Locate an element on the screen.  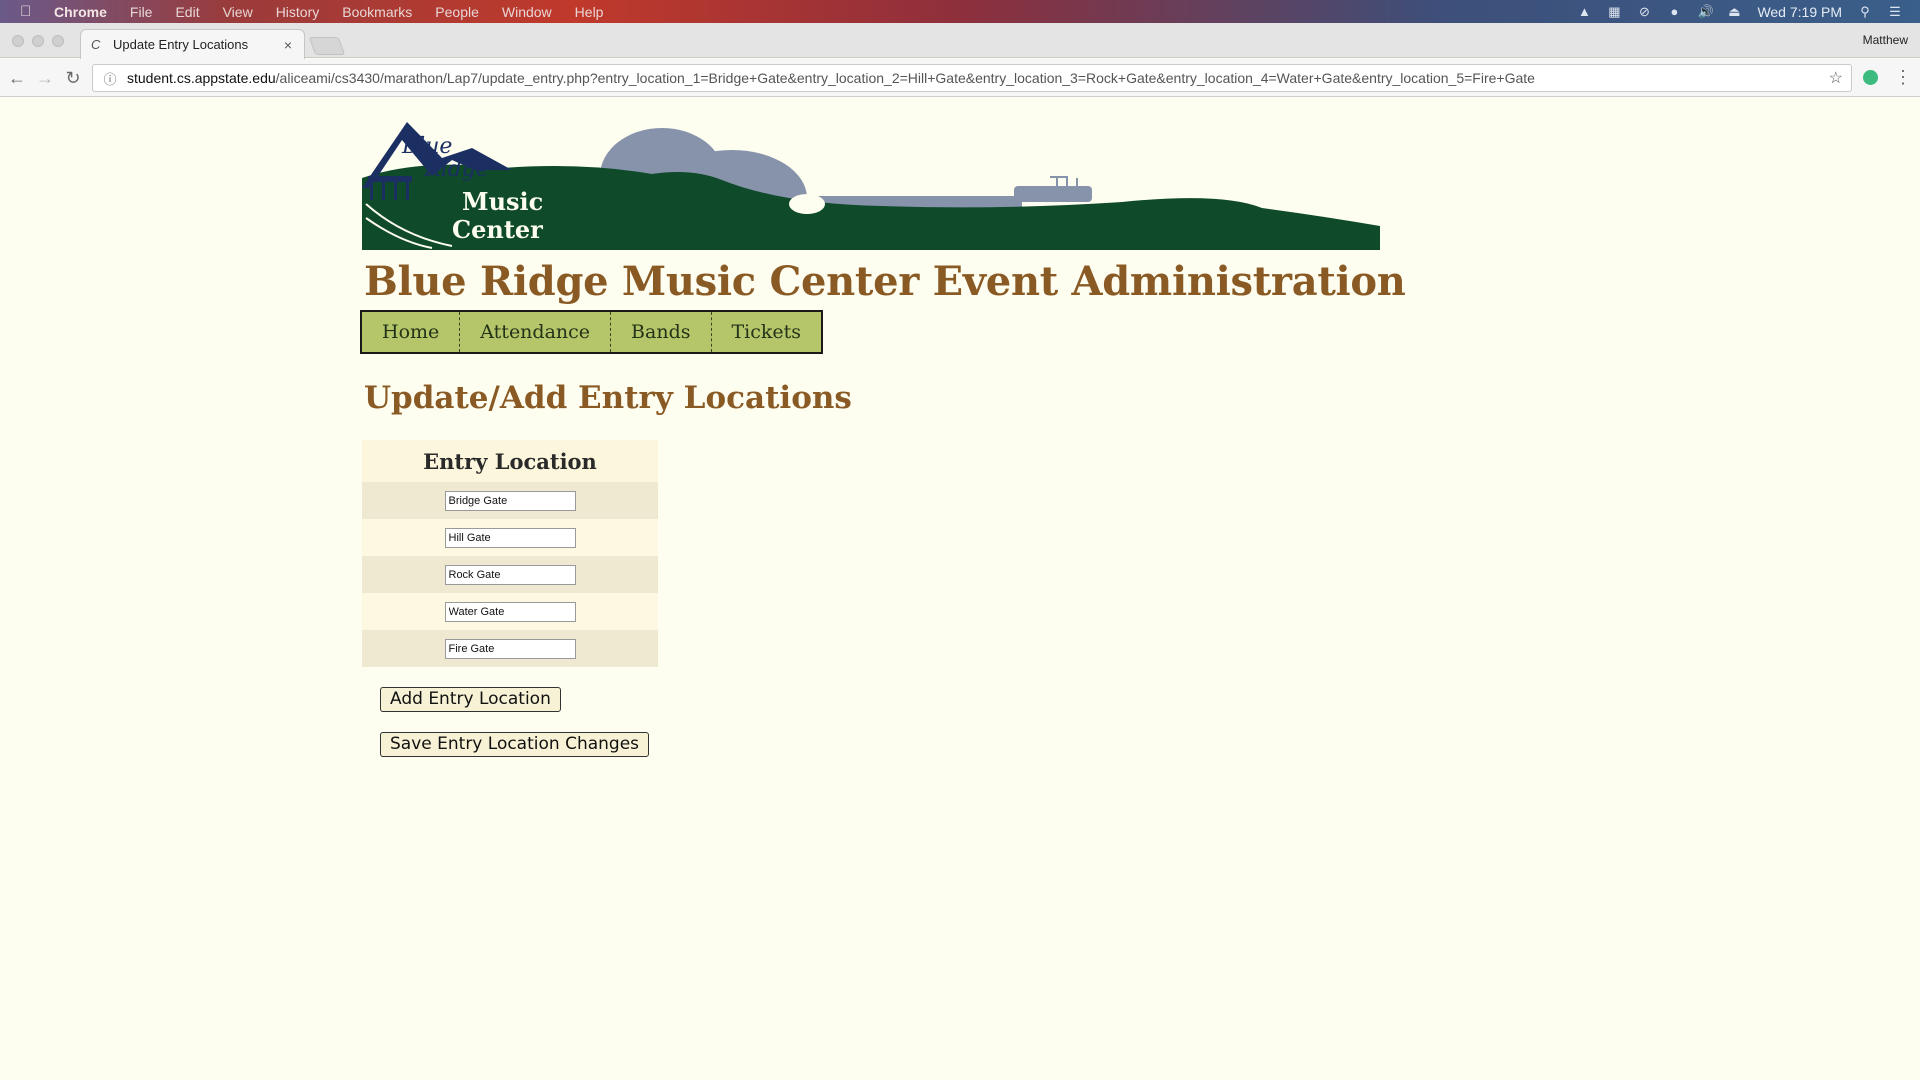
browser-tab-strip: C Update Entry Locations × Matthew is located at coordinates (960, 41).